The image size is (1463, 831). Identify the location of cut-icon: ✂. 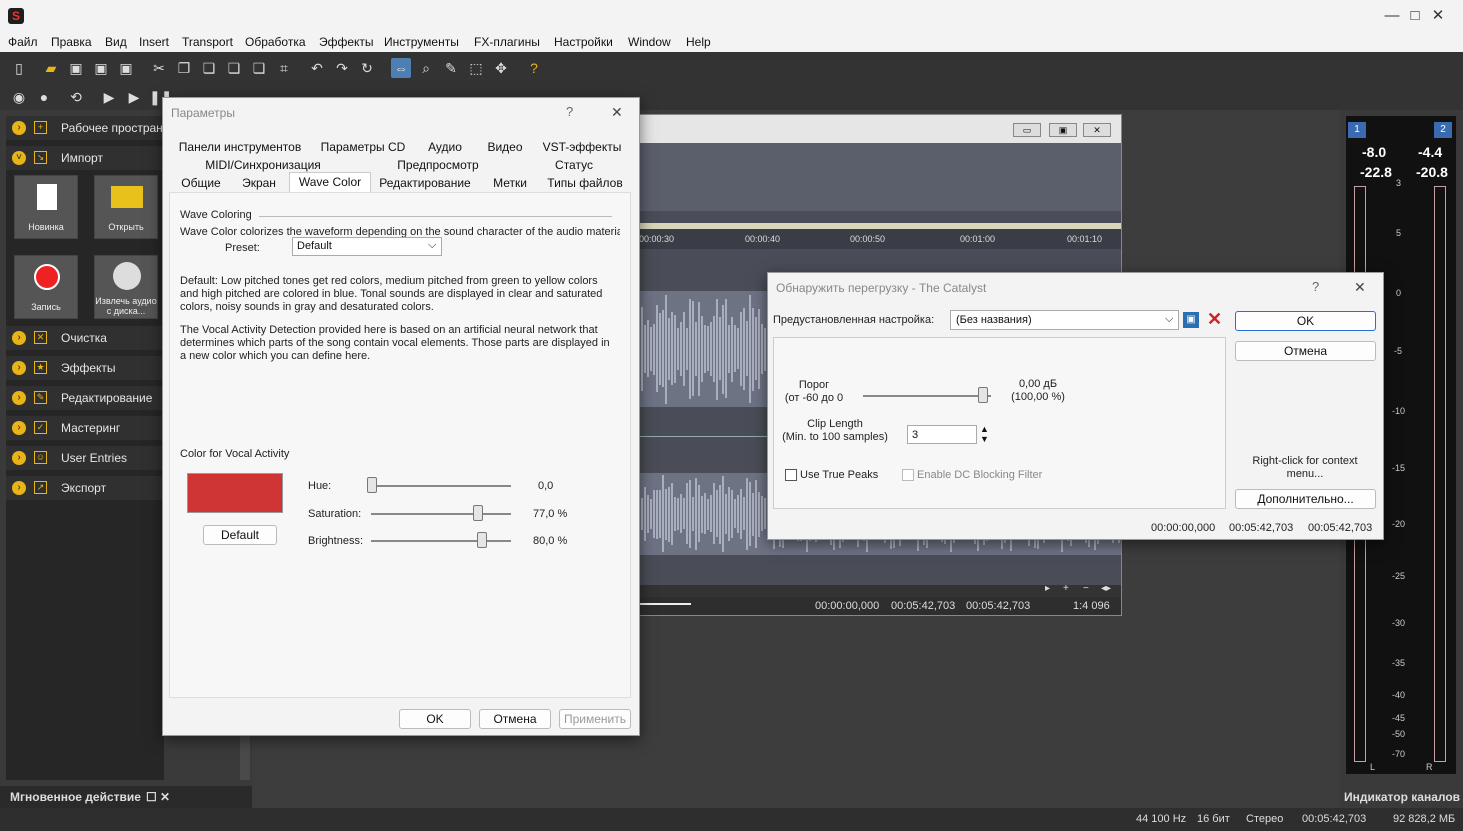
(159, 68).